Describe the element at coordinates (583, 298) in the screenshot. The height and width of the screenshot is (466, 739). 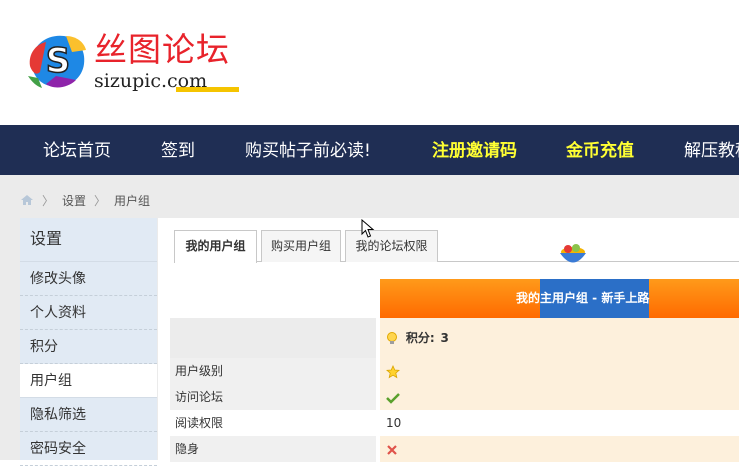
I see `usergroup-header-title: 我的主用户组 - 新手上路` at that location.